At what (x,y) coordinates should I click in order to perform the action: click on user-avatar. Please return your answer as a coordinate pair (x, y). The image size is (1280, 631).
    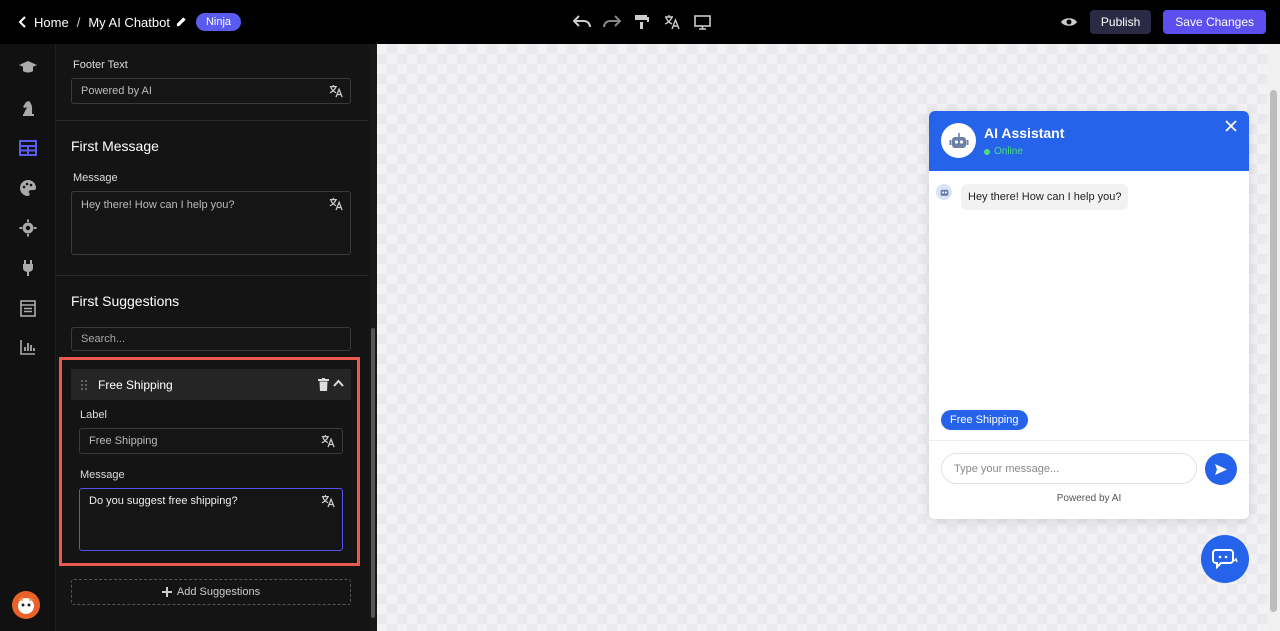
    Looking at the image, I should click on (26, 605).